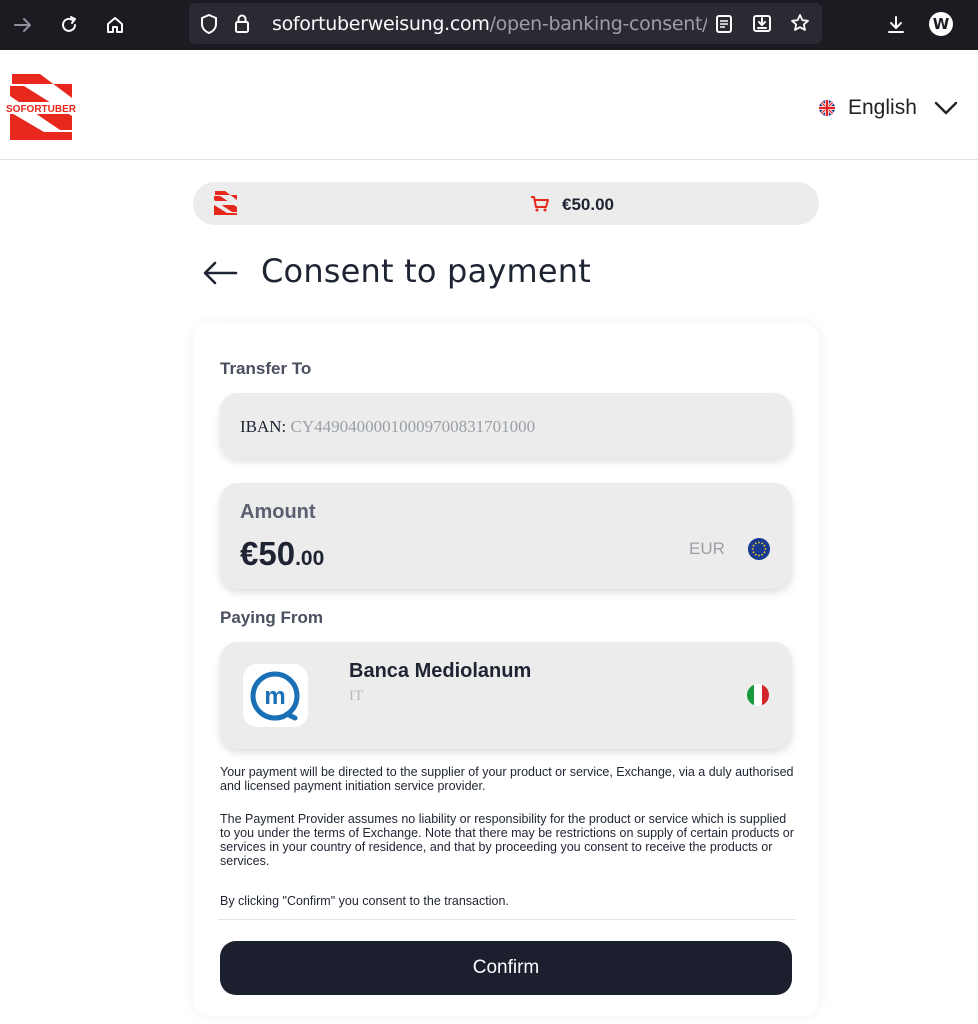 This screenshot has width=978, height=1024. Describe the element at coordinates (41, 109) in the screenshot. I see `logo-wordmark: SOFORTUBER` at that location.